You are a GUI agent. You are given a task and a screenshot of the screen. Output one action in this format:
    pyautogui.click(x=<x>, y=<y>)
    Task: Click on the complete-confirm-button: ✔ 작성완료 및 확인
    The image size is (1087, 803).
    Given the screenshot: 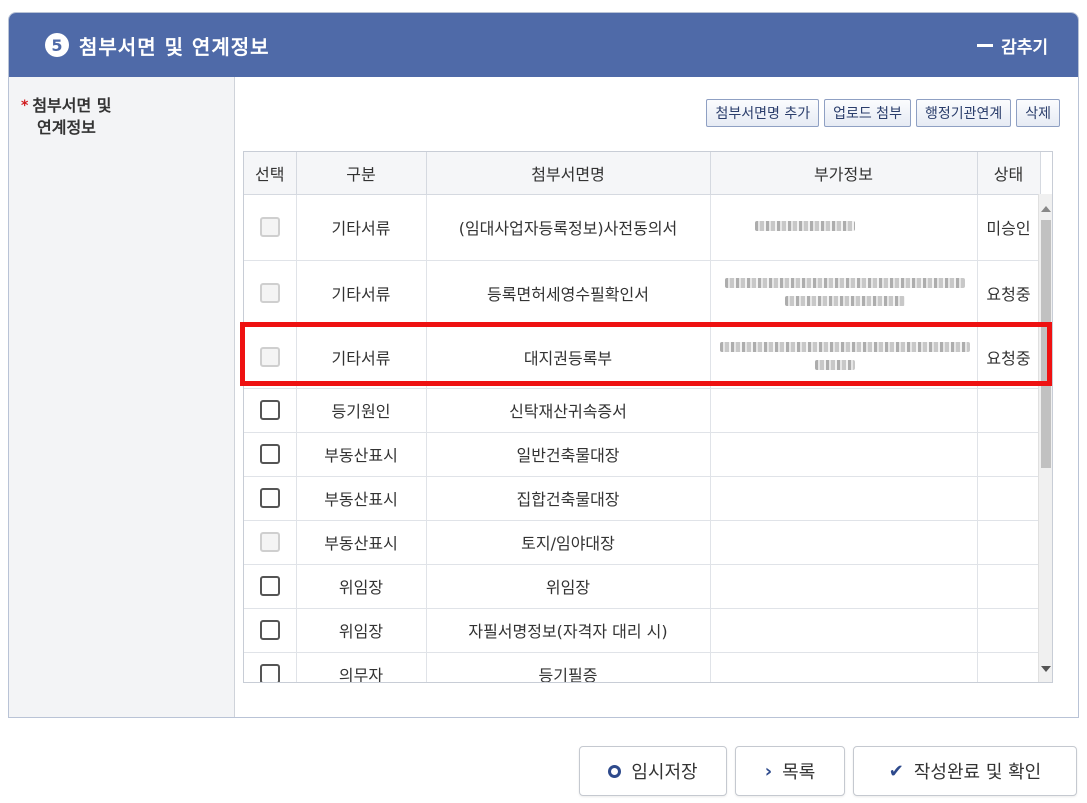 What is the action you would take?
    pyautogui.click(x=965, y=771)
    